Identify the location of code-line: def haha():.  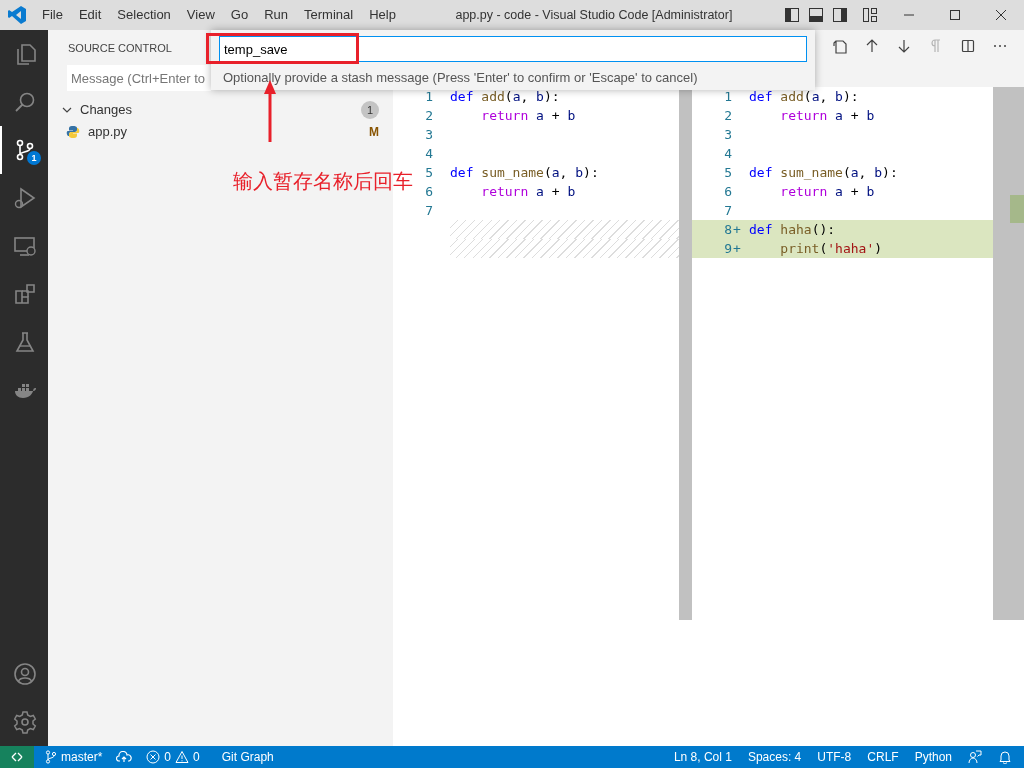
(792, 229).